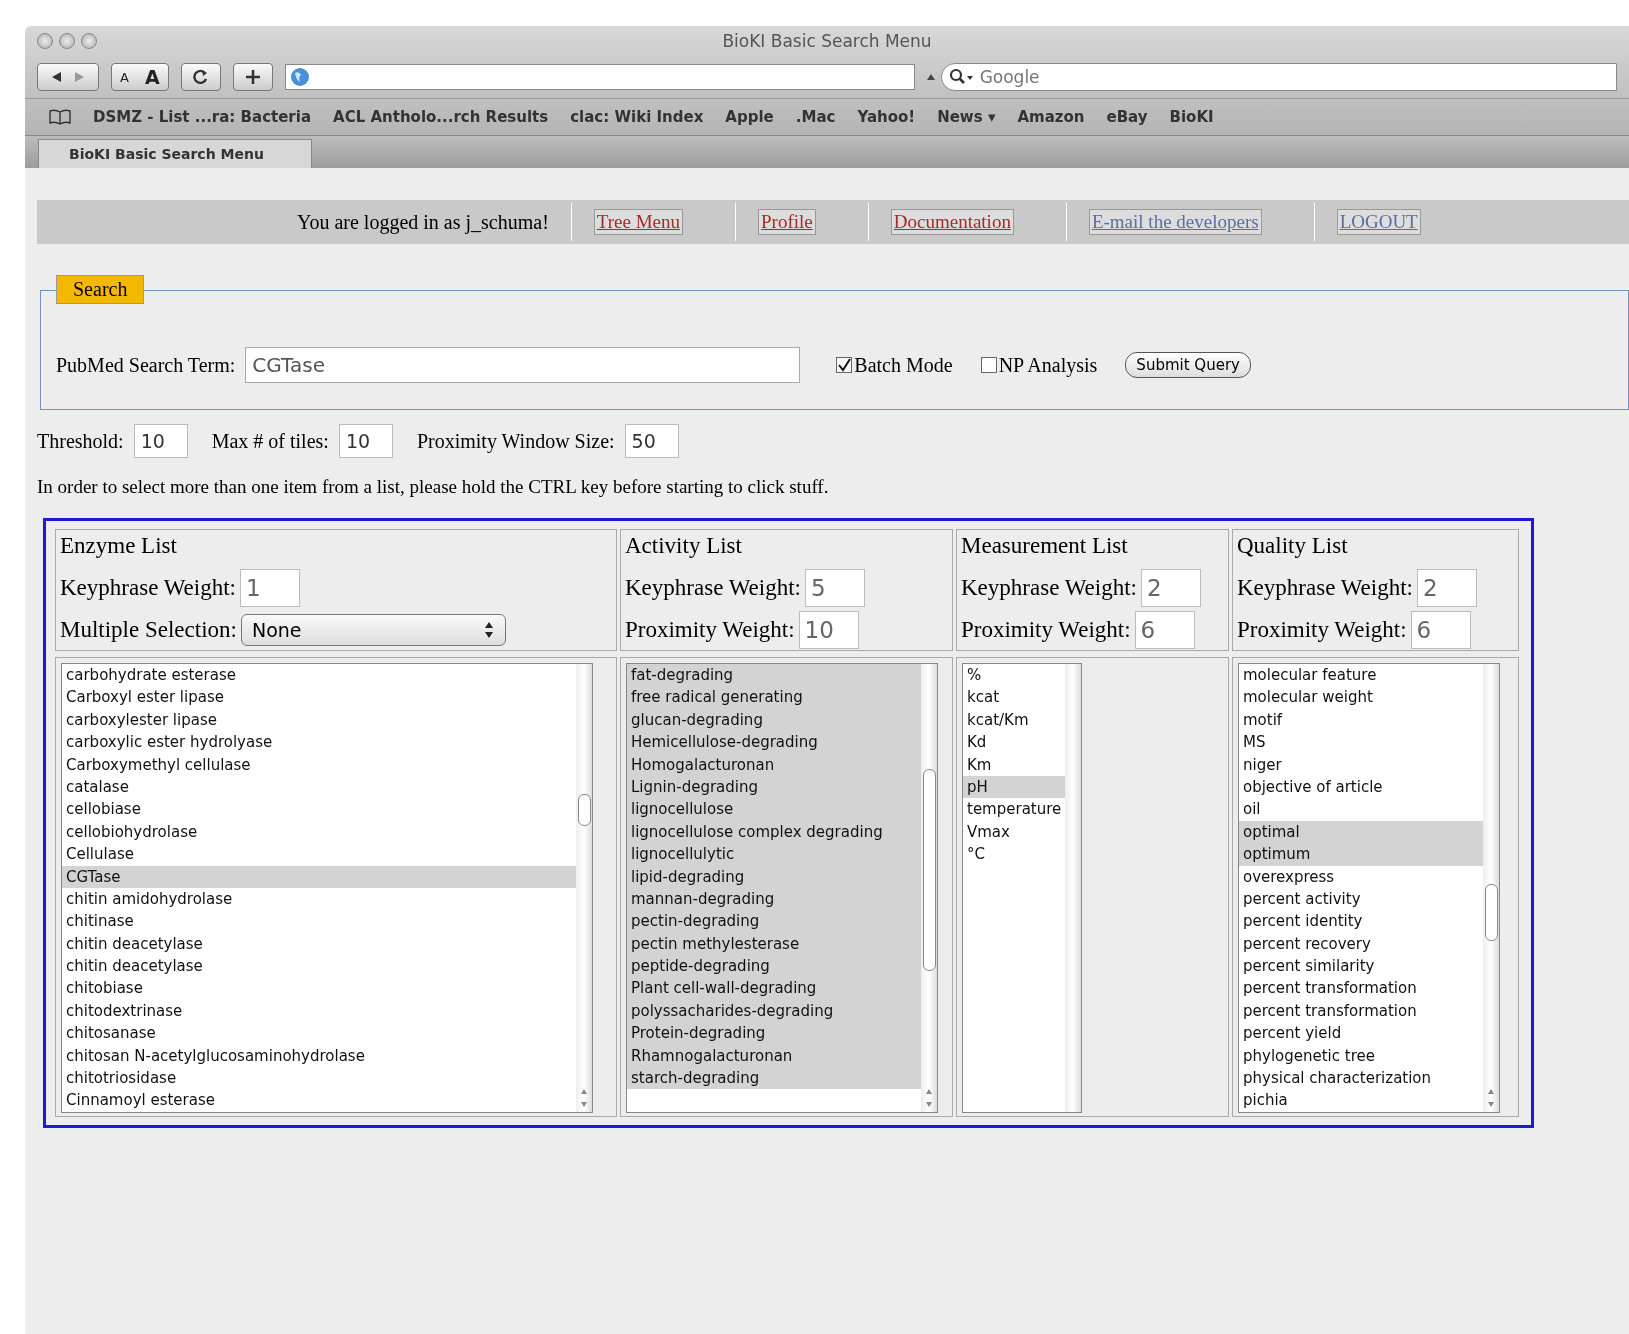  What do you see at coordinates (774, 720) in the screenshot?
I see `list-item: glucan-degrading` at bounding box center [774, 720].